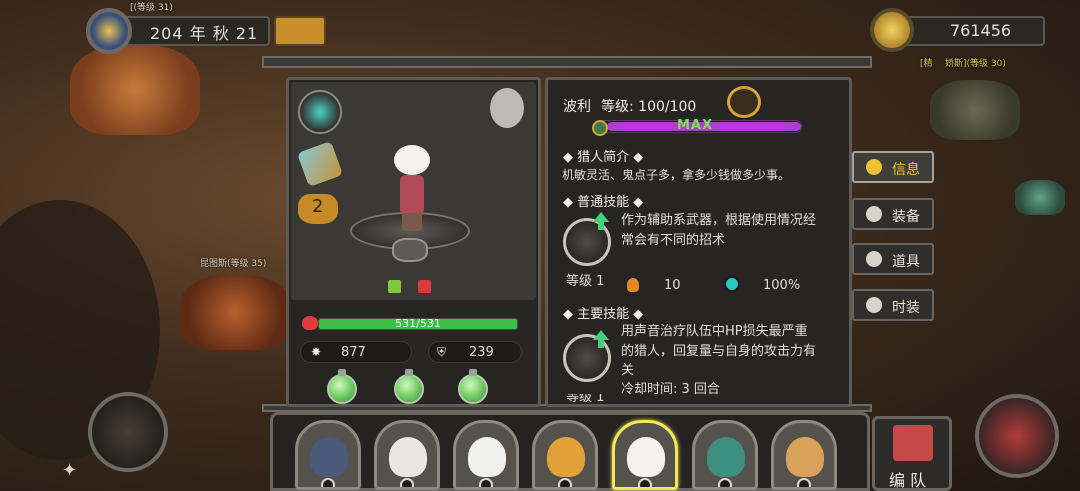 The image size is (1080, 491). I want to click on shirt-icon, so click(874, 305).